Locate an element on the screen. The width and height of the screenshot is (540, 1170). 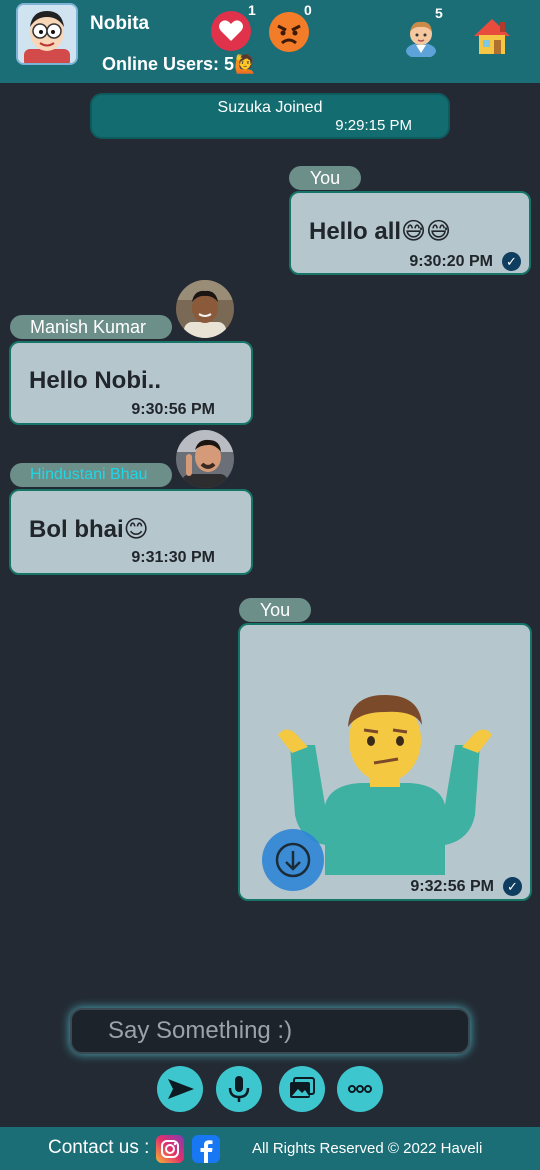
users-icon is located at coordinates (421, 40).